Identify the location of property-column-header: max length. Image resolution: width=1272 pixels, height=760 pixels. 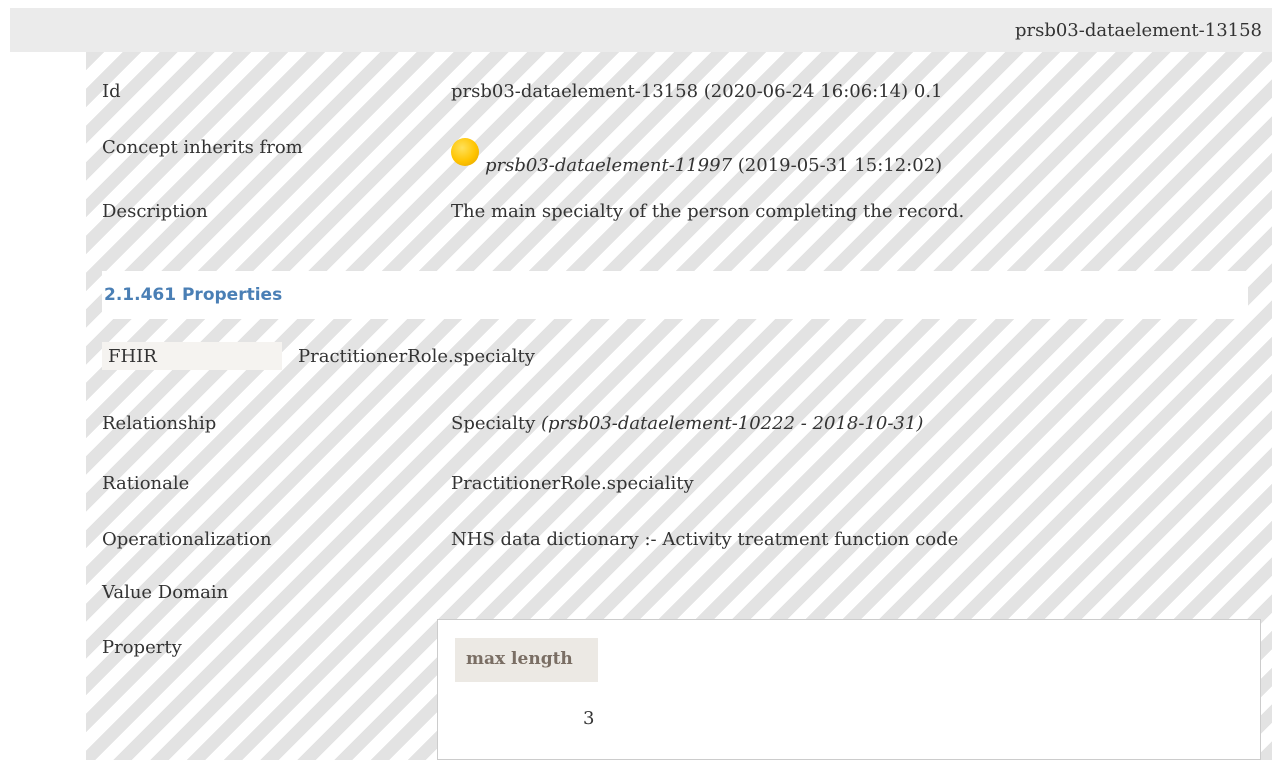
(526, 660).